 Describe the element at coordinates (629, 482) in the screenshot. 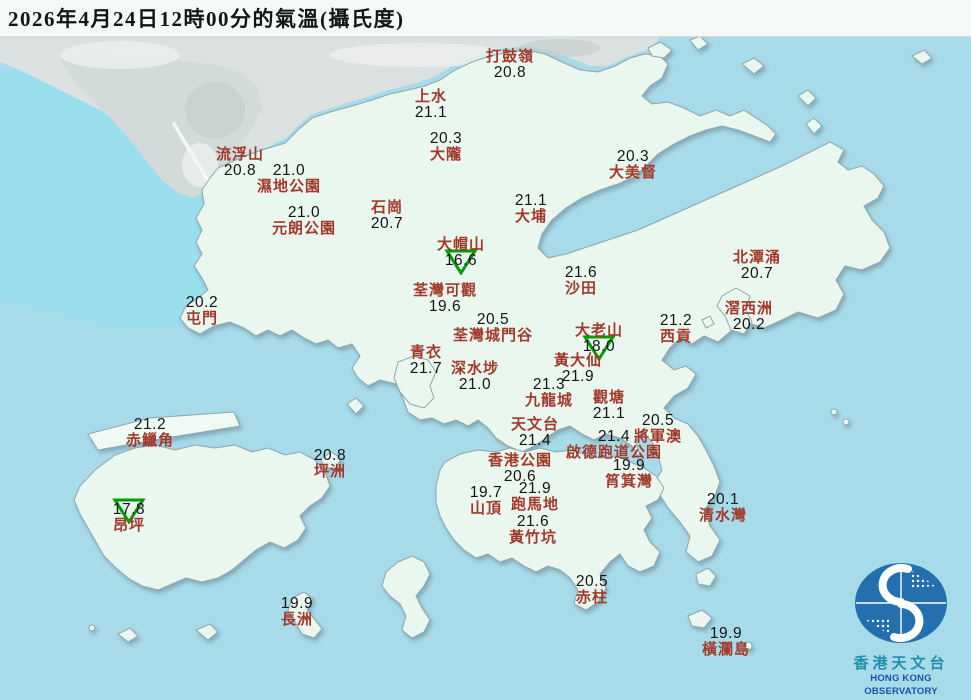

I see `station-name: 筲箕灣` at that location.